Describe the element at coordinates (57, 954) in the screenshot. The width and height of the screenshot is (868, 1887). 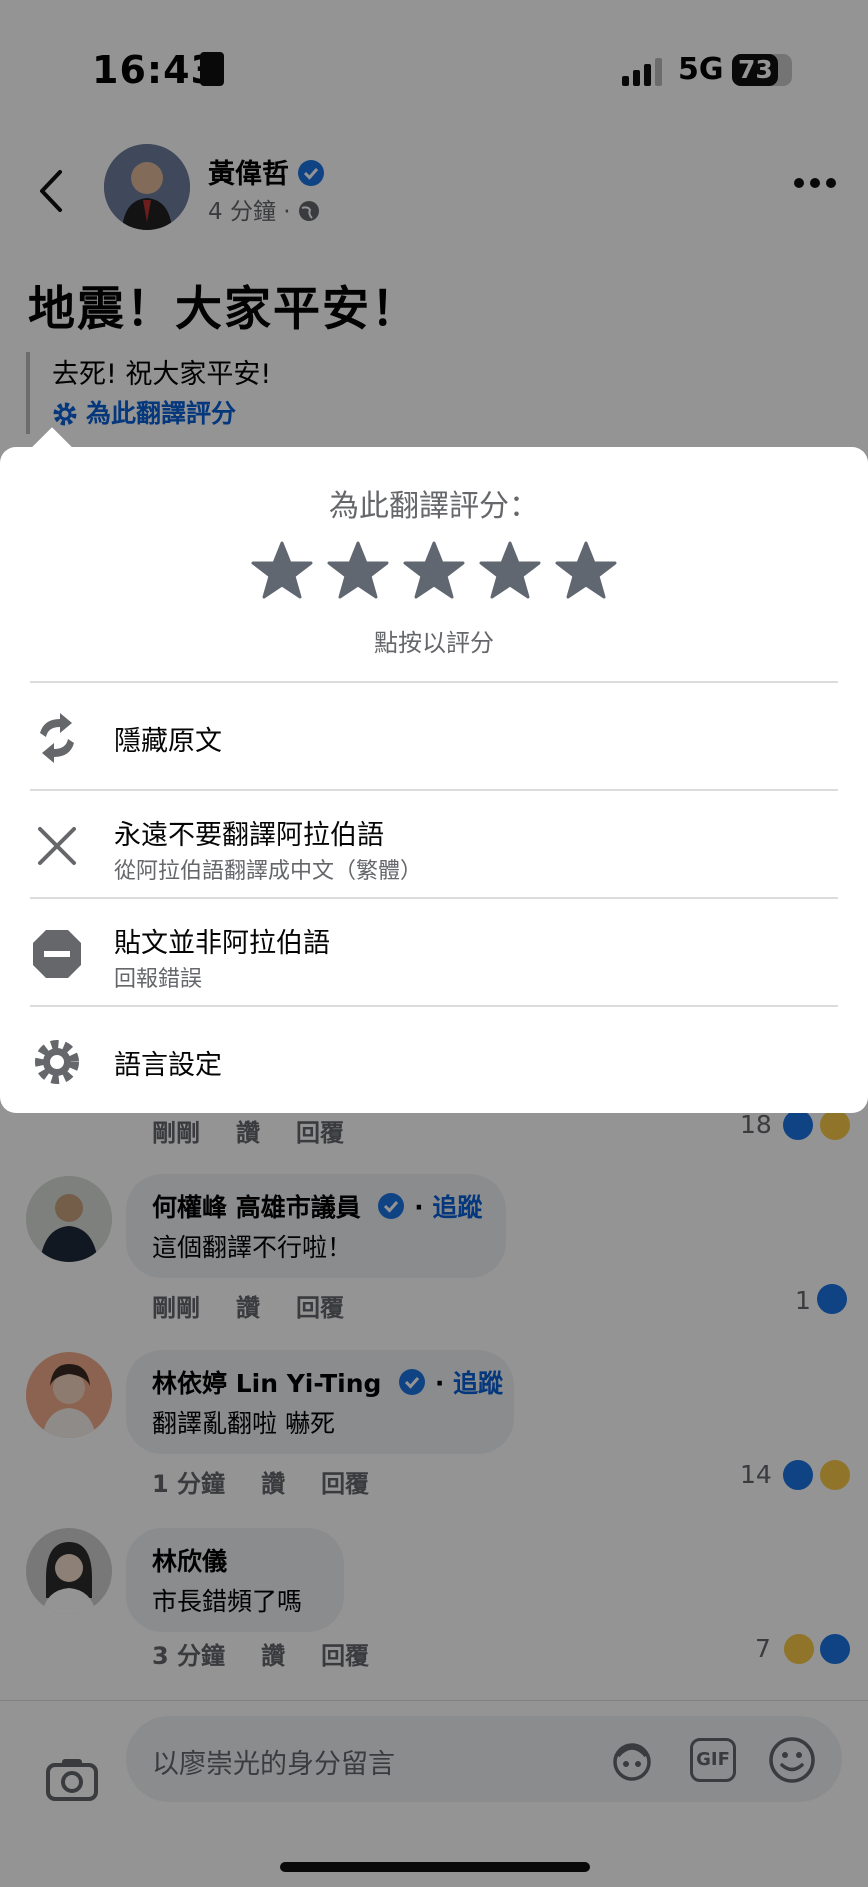
I see `block-icon` at that location.